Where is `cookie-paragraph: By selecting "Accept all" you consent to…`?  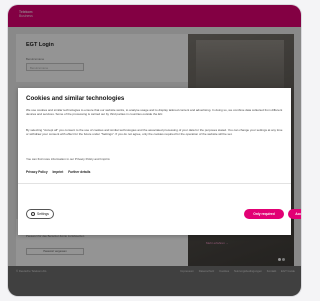 cookie-paragraph: By selecting "Accept all" you consent to… is located at coordinates (154, 132).